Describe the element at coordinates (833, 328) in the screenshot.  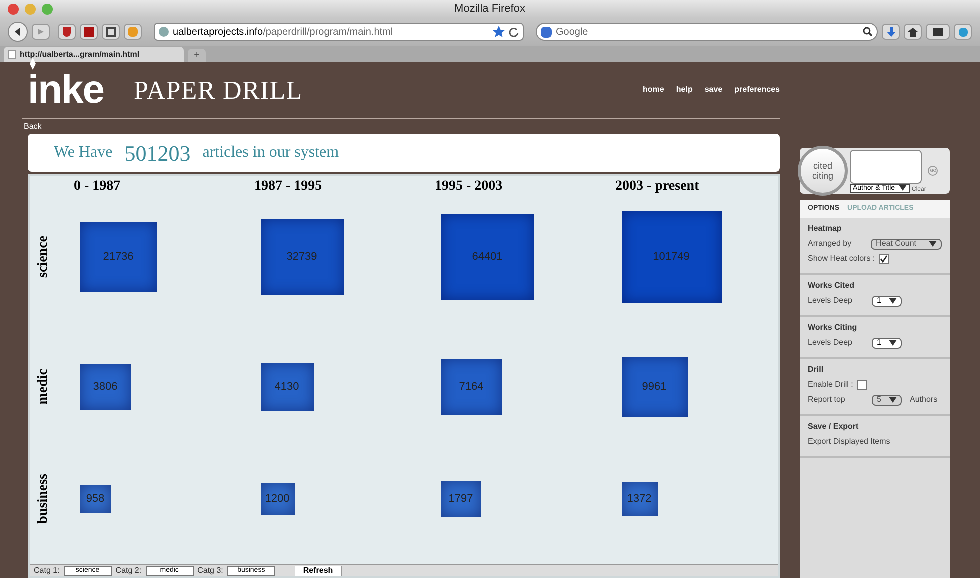
I see `section-title: Works Citing` at that location.